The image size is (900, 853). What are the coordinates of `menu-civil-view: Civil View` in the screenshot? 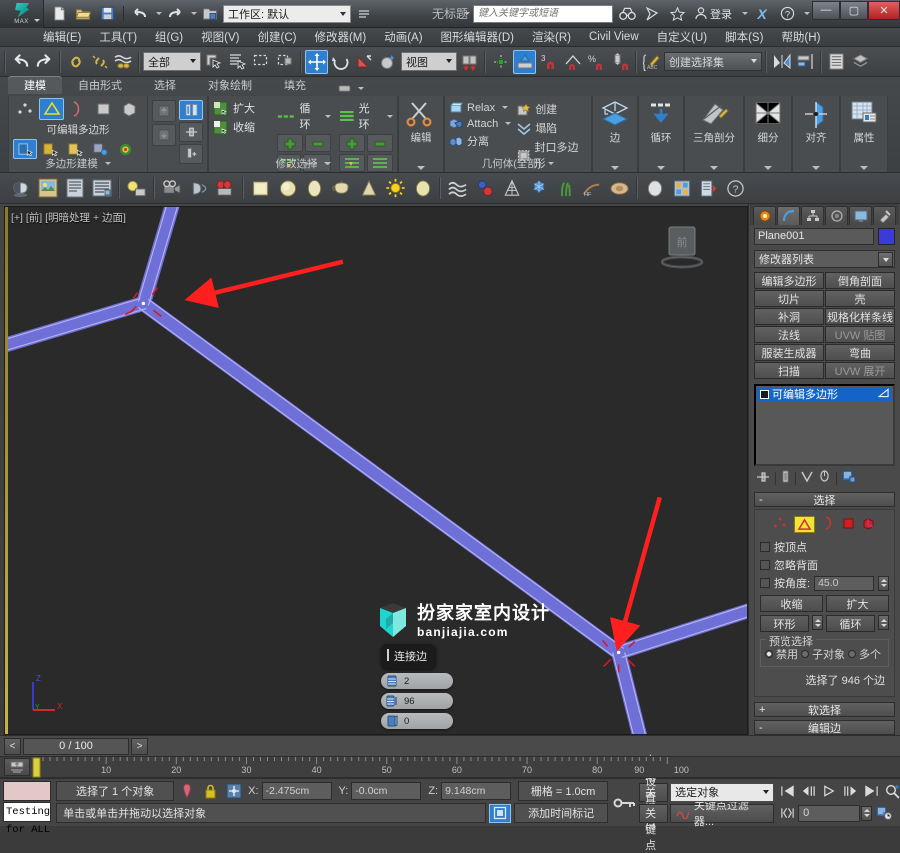 It's located at (614, 37).